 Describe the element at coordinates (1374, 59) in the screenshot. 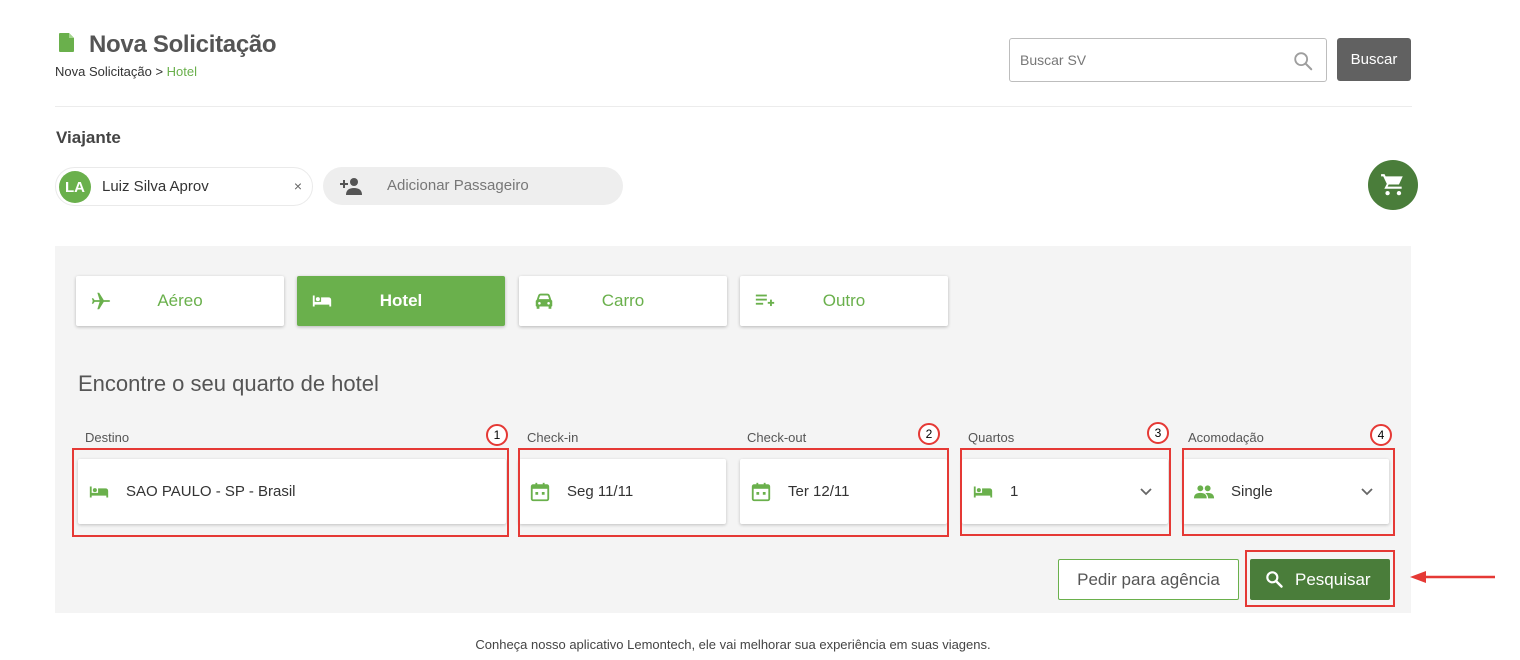

I see `search-button: Buscar` at that location.